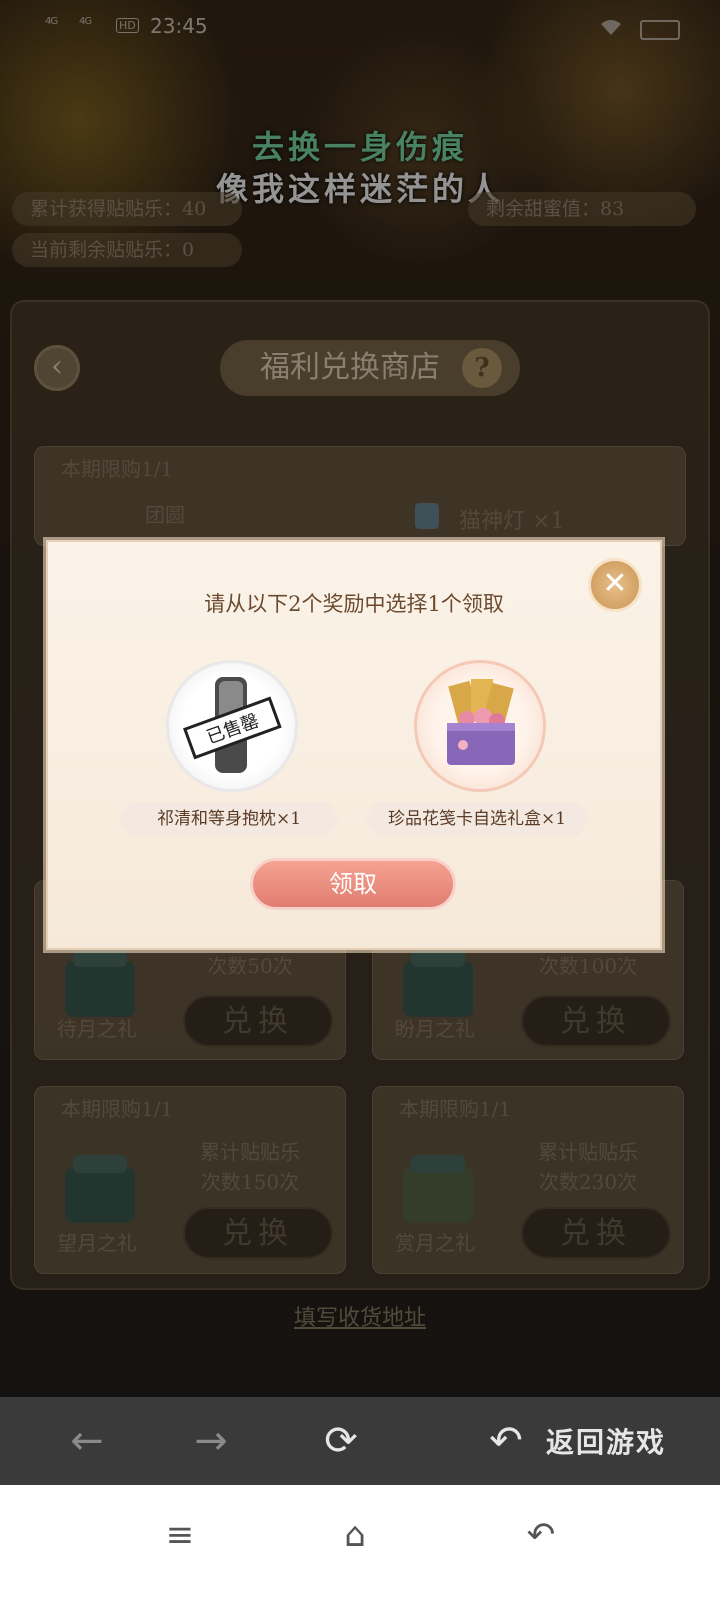  I want to click on return-icon: ↶, so click(506, 1441).